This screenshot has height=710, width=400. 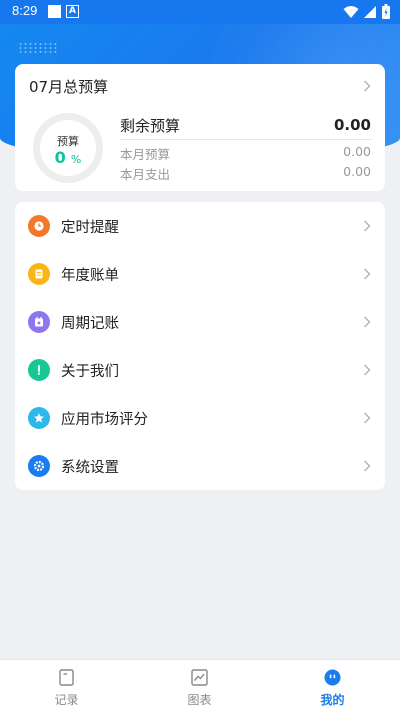 What do you see at coordinates (351, 11) in the screenshot?
I see `wifi-icon` at bounding box center [351, 11].